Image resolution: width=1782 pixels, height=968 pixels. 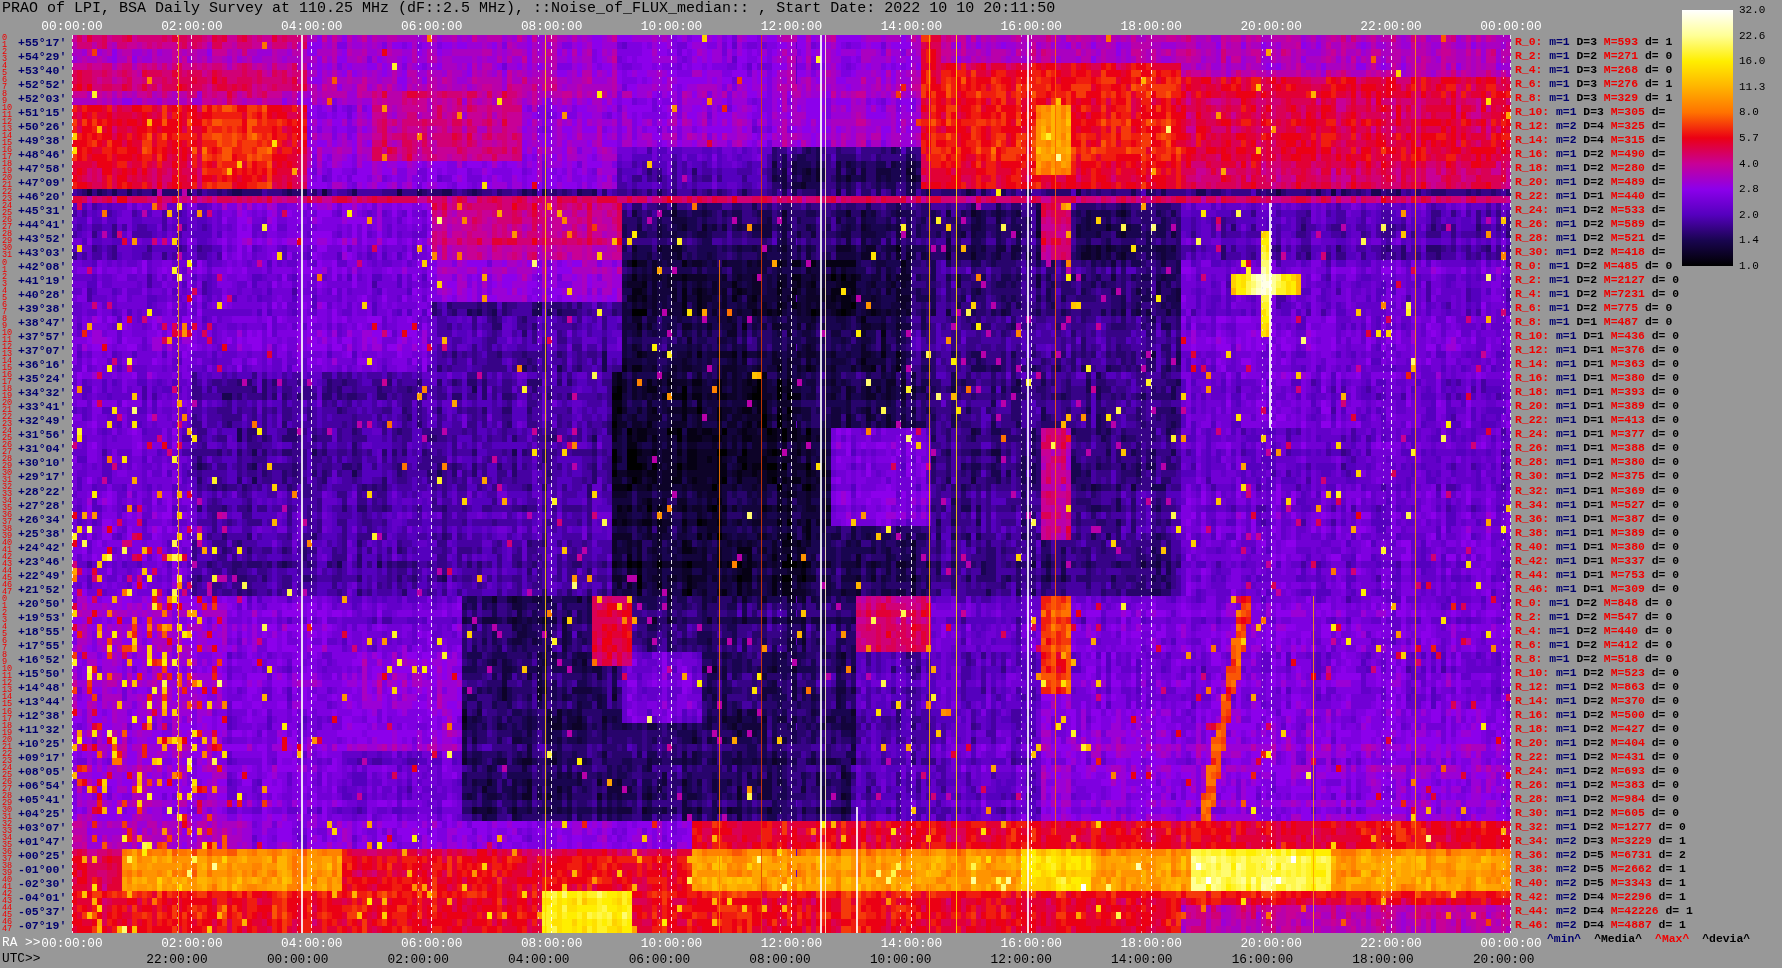 I want to click on beam-stats: R_30: m=1 D=2 M=375 d= 0, so click(x=1597, y=477).